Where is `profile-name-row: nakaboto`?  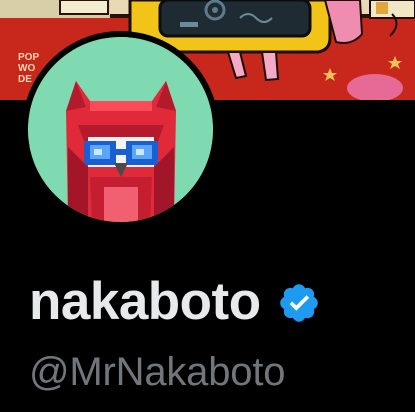 profile-name-row: nakaboto is located at coordinates (175, 302).